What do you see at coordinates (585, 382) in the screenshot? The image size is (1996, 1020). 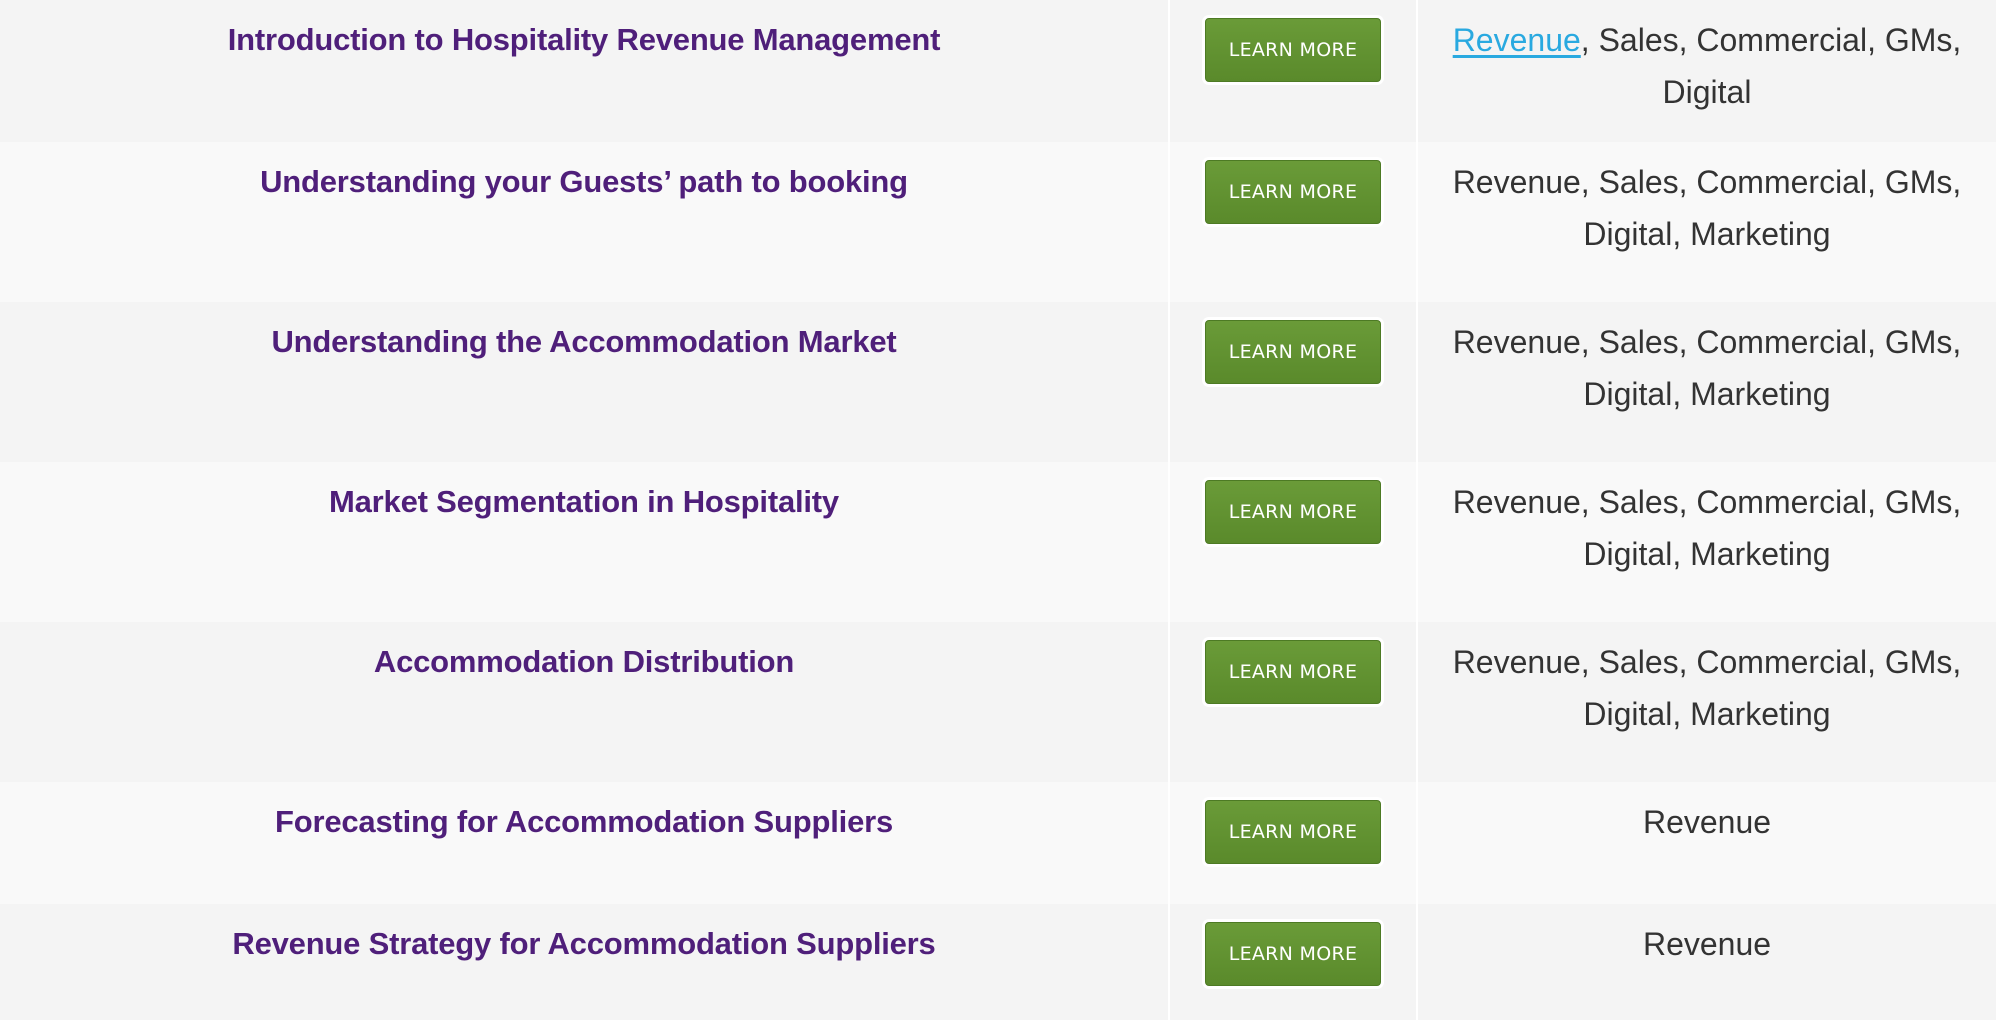 I see `course-title-cell: Understanding the Accommodation Market` at bounding box center [585, 382].